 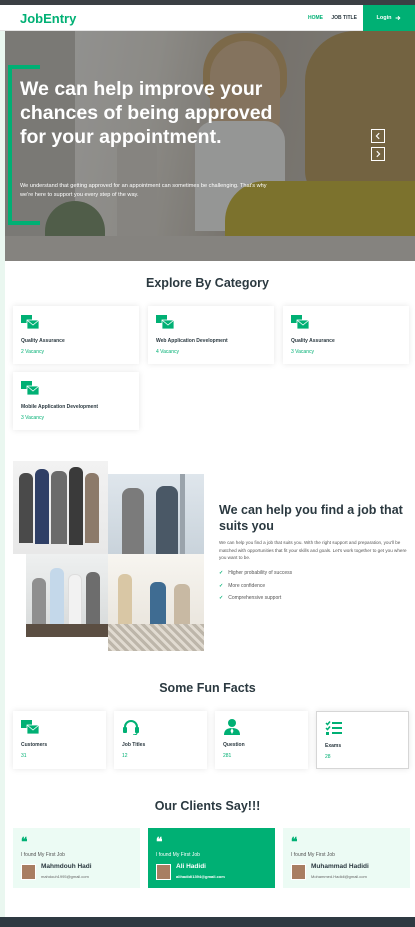 I want to click on about-photo-team, so click(x=60, y=507).